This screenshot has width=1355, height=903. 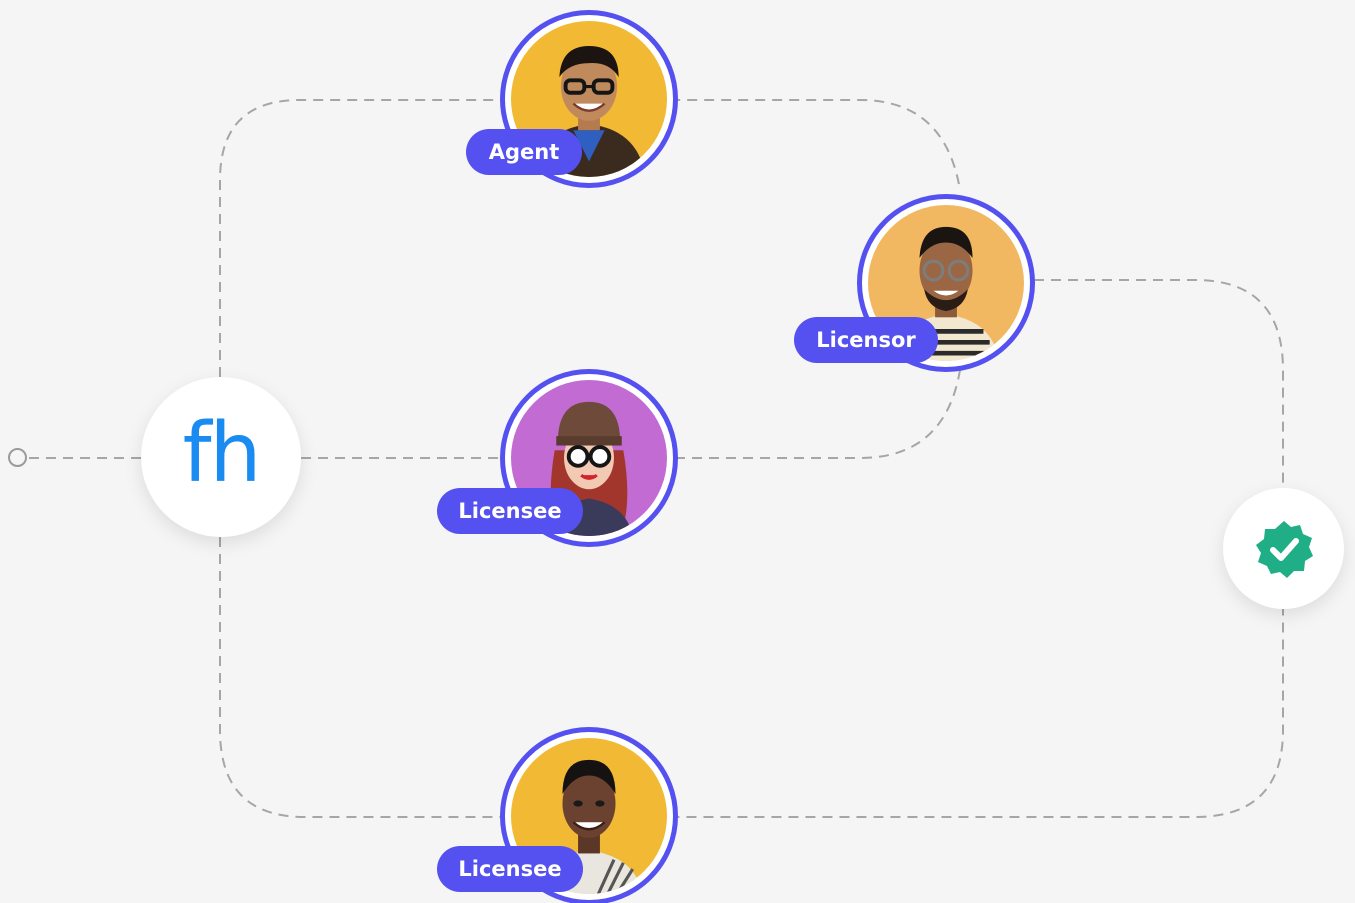 I want to click on role-badge-agent: Agent, so click(x=524, y=152).